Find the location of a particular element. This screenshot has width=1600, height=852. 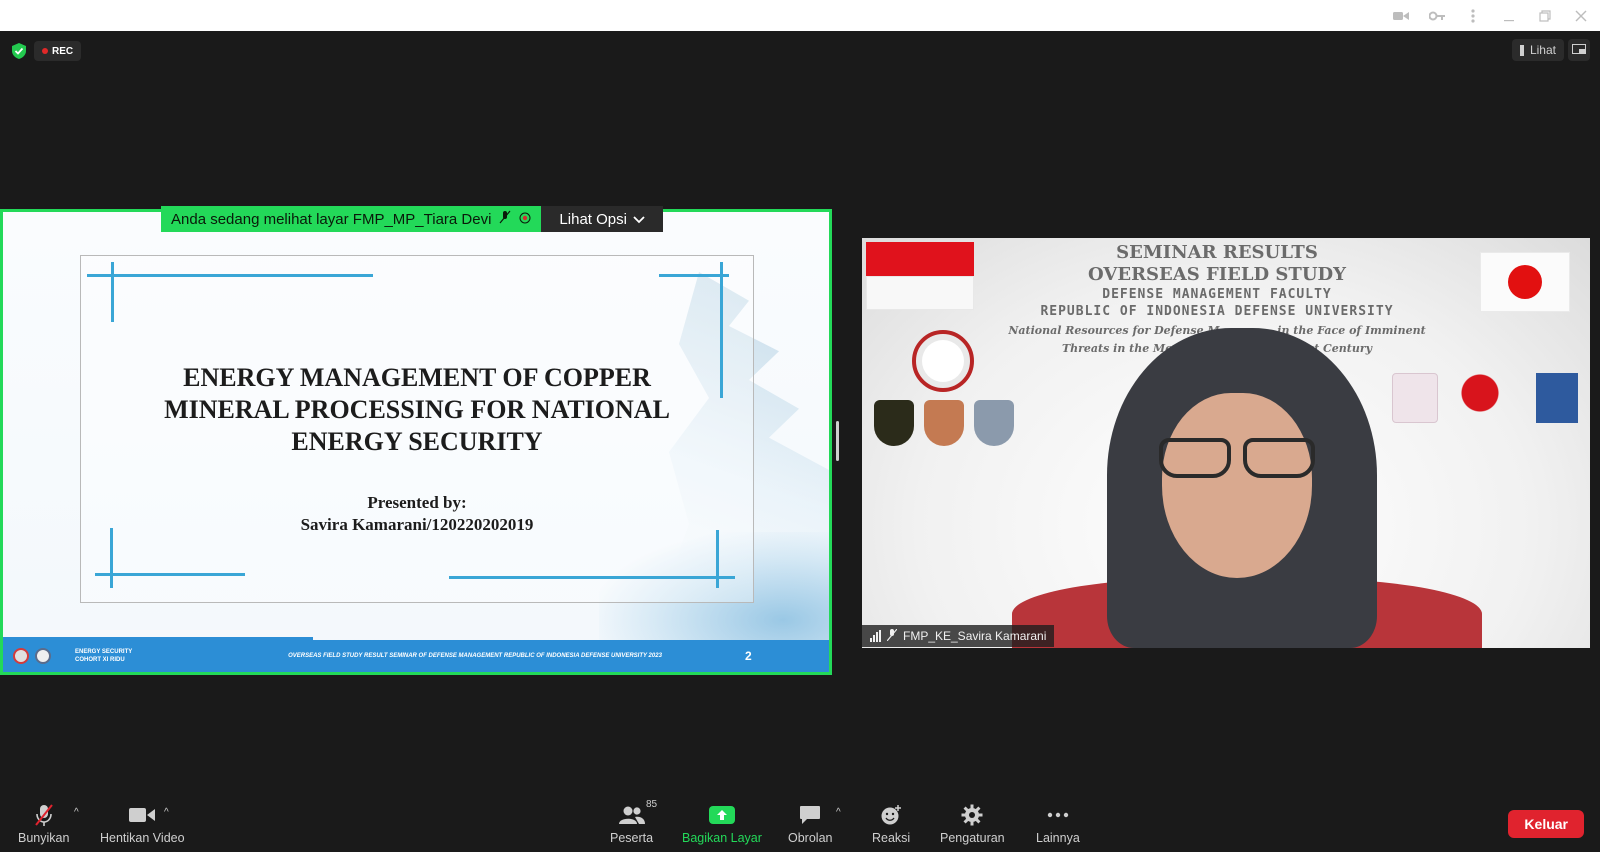

audio-options-caret-icon: ^ is located at coordinates (76, 812).